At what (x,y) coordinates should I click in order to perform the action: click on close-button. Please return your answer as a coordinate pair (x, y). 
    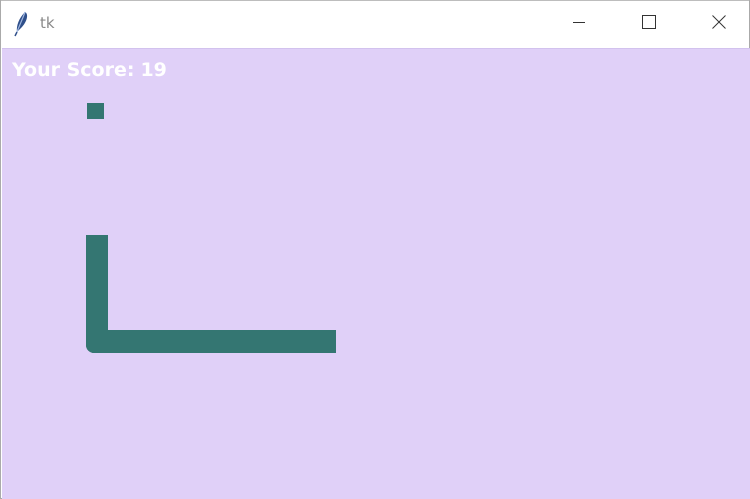
    Looking at the image, I should click on (717, 24).